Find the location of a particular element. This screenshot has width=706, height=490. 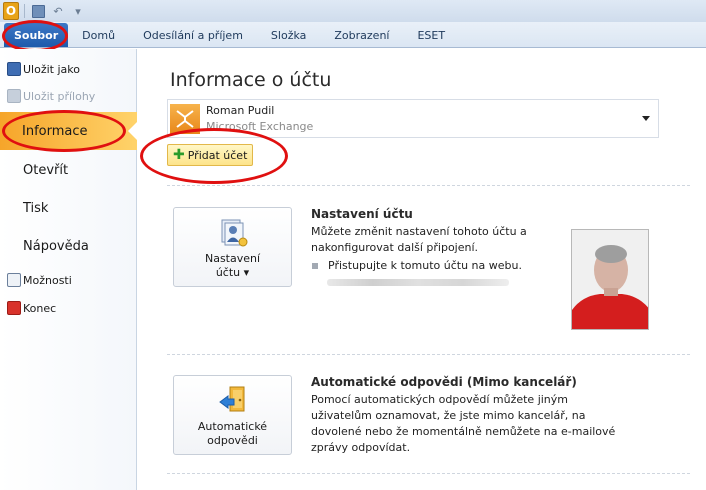

nav-help-label: Nápověda is located at coordinates (56, 246).